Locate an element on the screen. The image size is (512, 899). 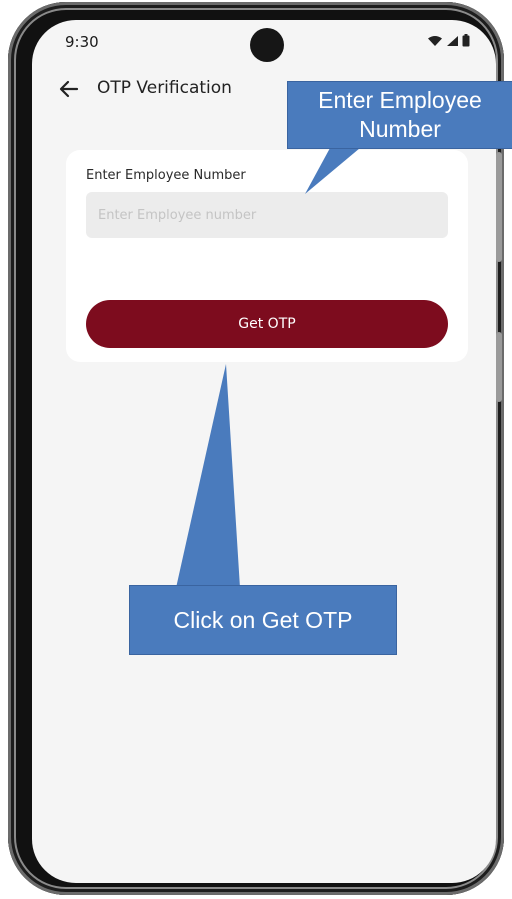
signal-icon is located at coordinates (452, 40).